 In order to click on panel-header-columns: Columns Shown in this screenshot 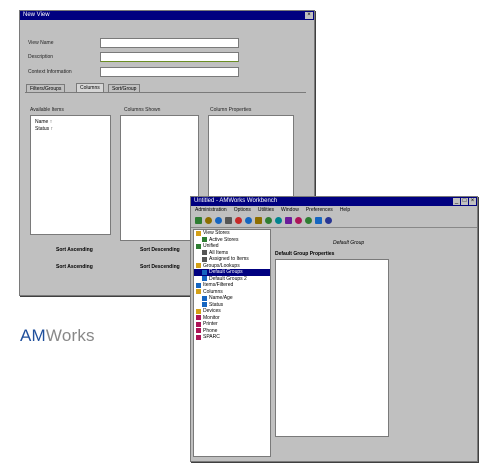, I will do `click(142, 110)`.